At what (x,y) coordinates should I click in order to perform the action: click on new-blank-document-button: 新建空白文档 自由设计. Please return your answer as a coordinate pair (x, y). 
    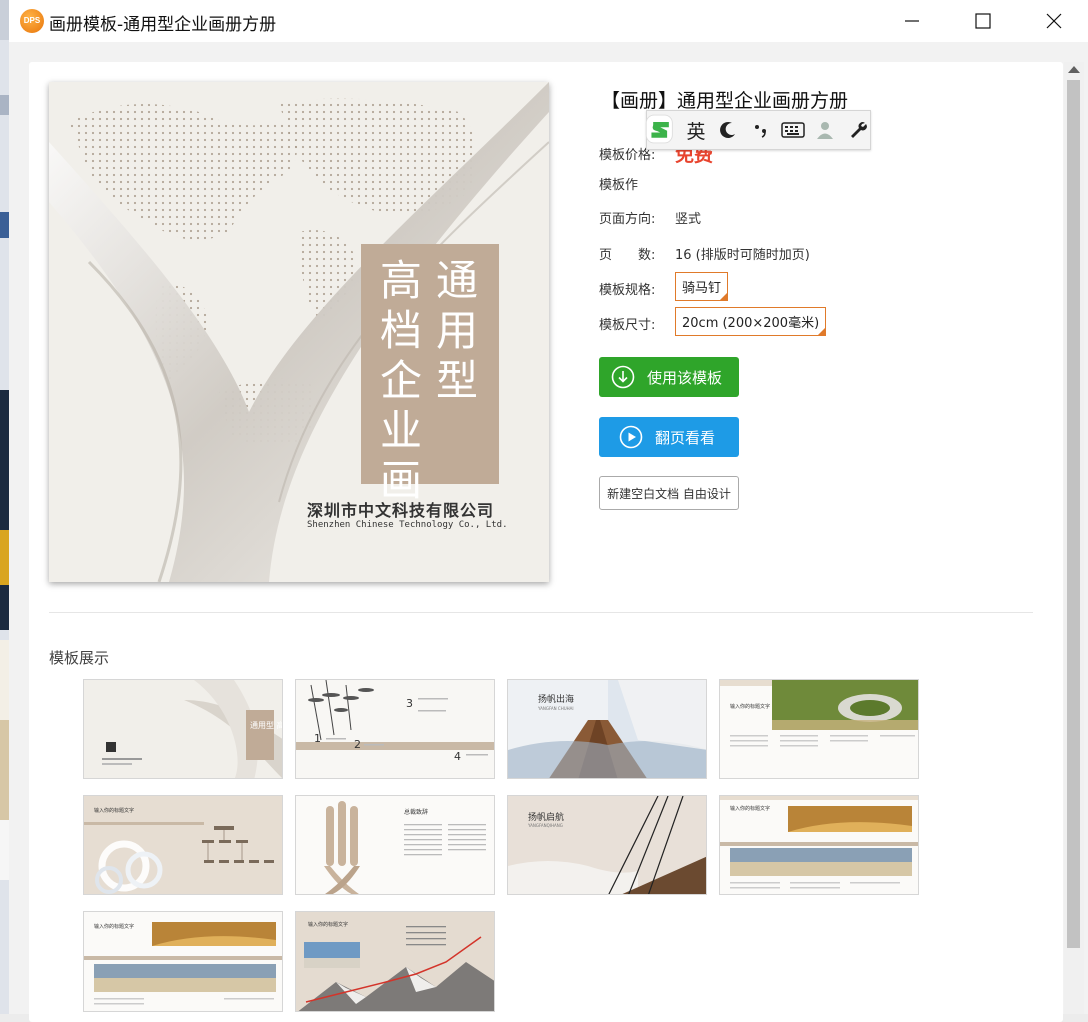
    Looking at the image, I should click on (669, 493).